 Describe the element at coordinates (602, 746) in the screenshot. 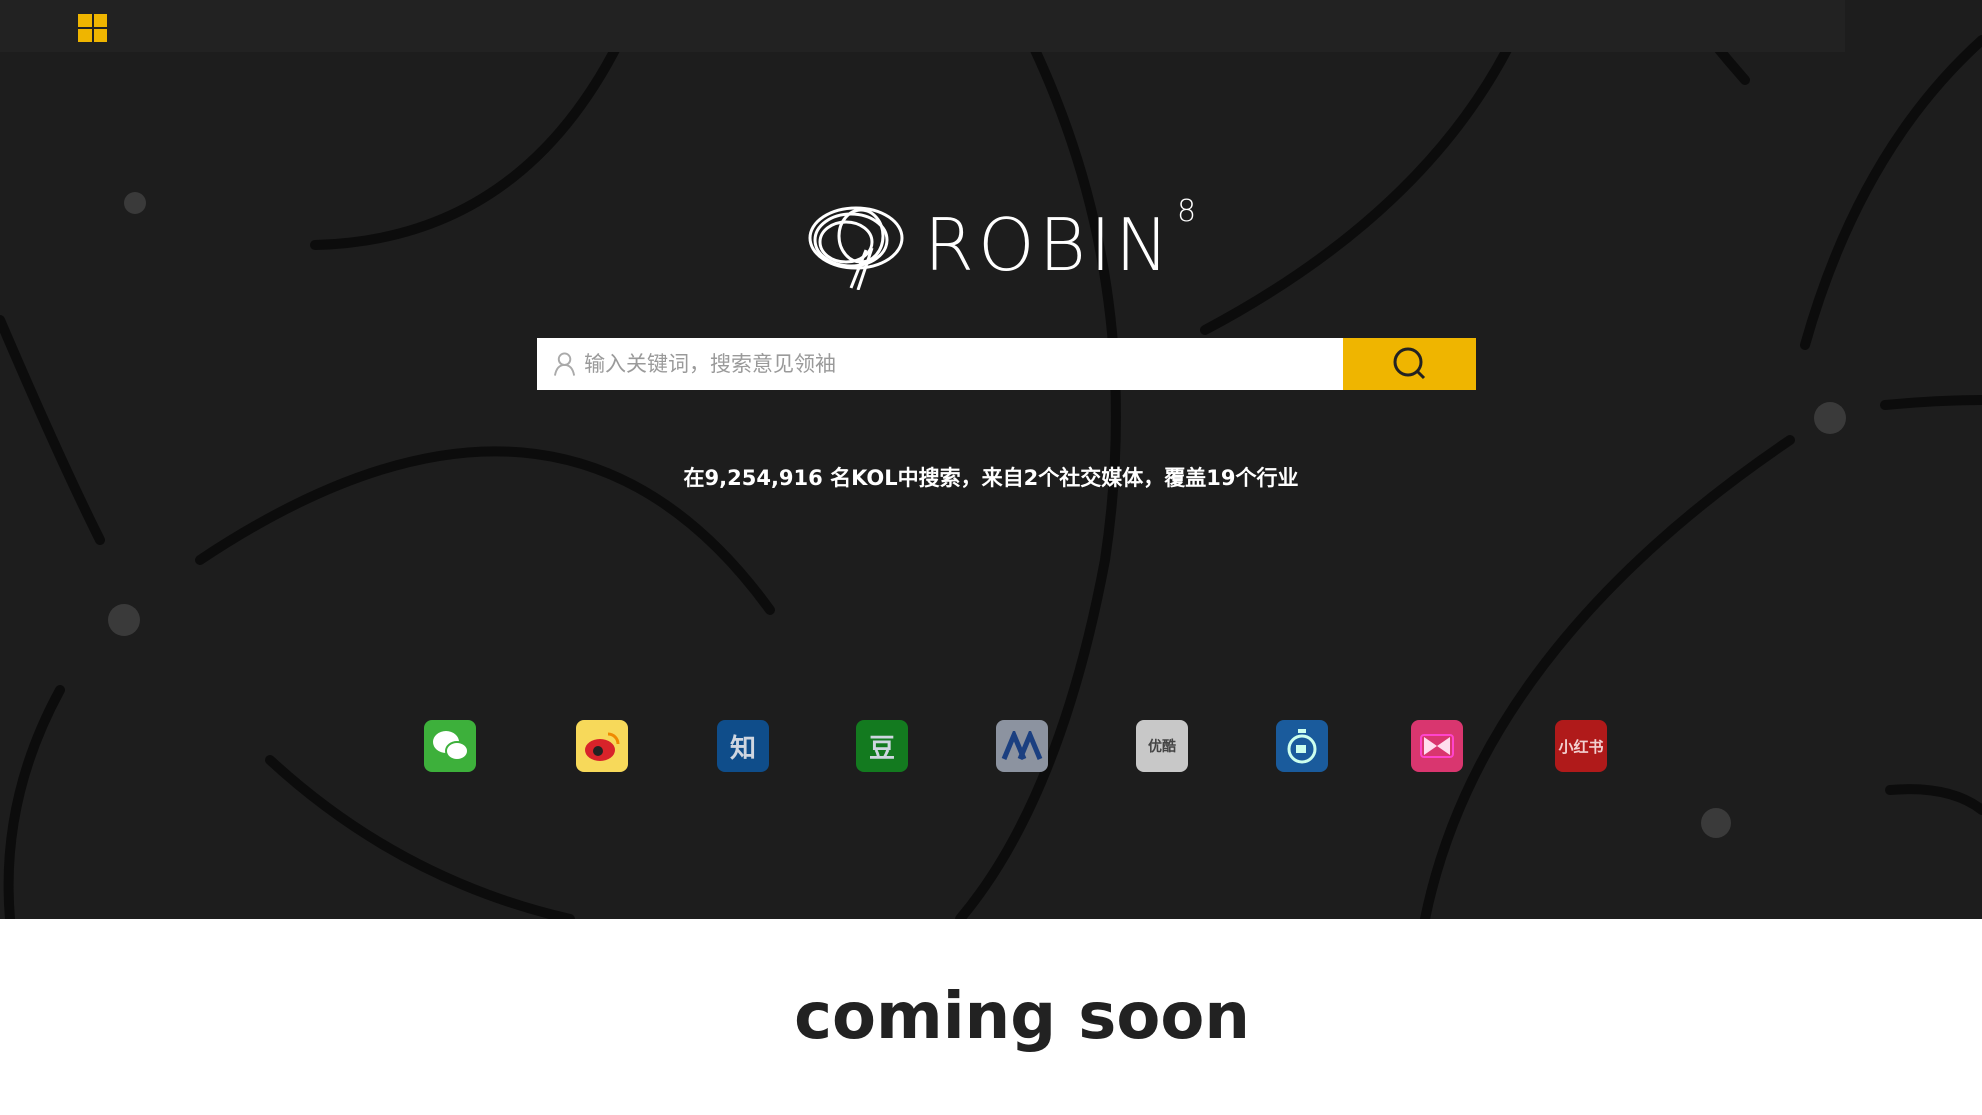

I see `platform-weibo-icon` at that location.